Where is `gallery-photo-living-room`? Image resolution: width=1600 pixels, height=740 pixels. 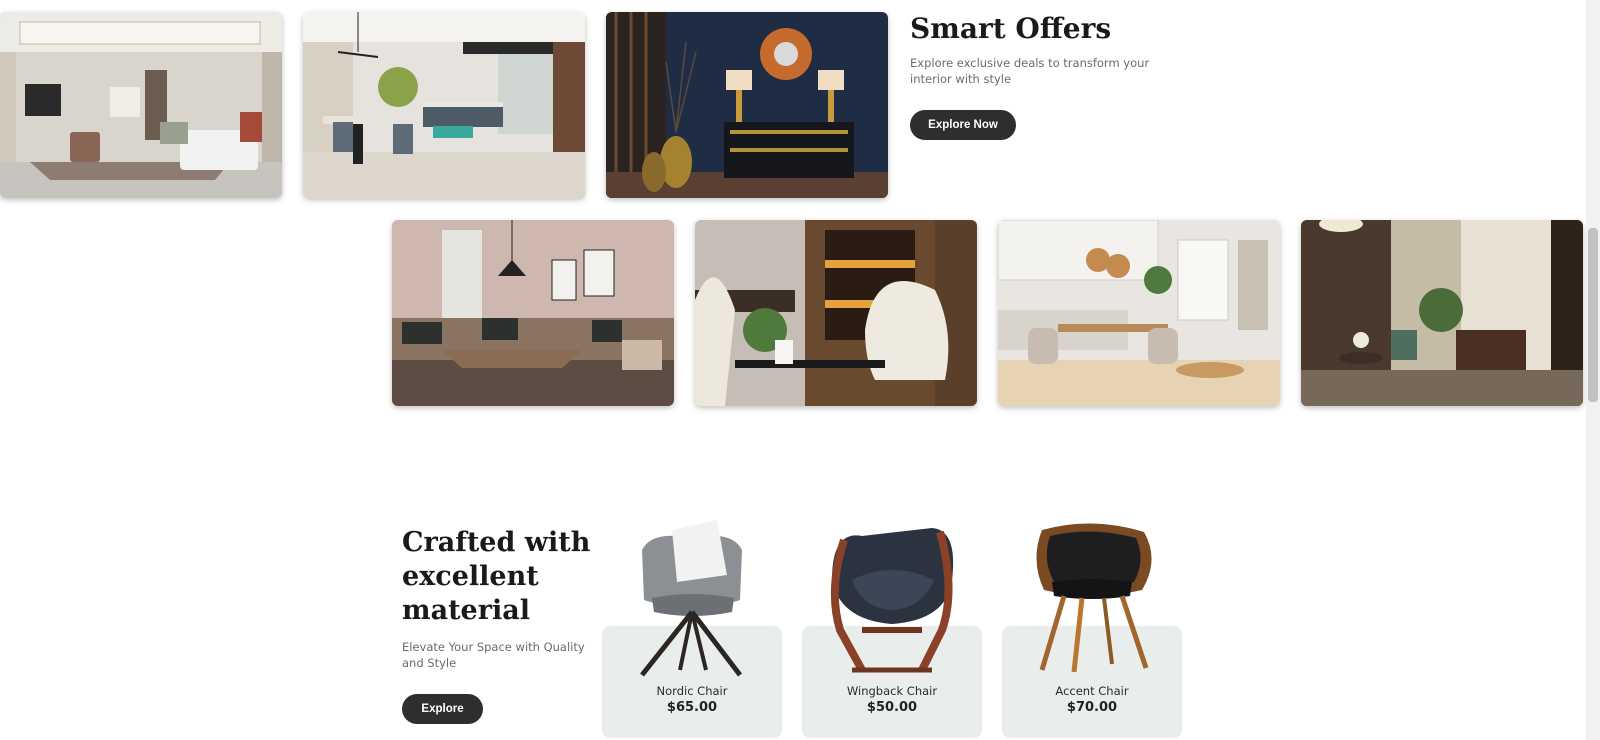
gallery-photo-living-room is located at coordinates (141, 105).